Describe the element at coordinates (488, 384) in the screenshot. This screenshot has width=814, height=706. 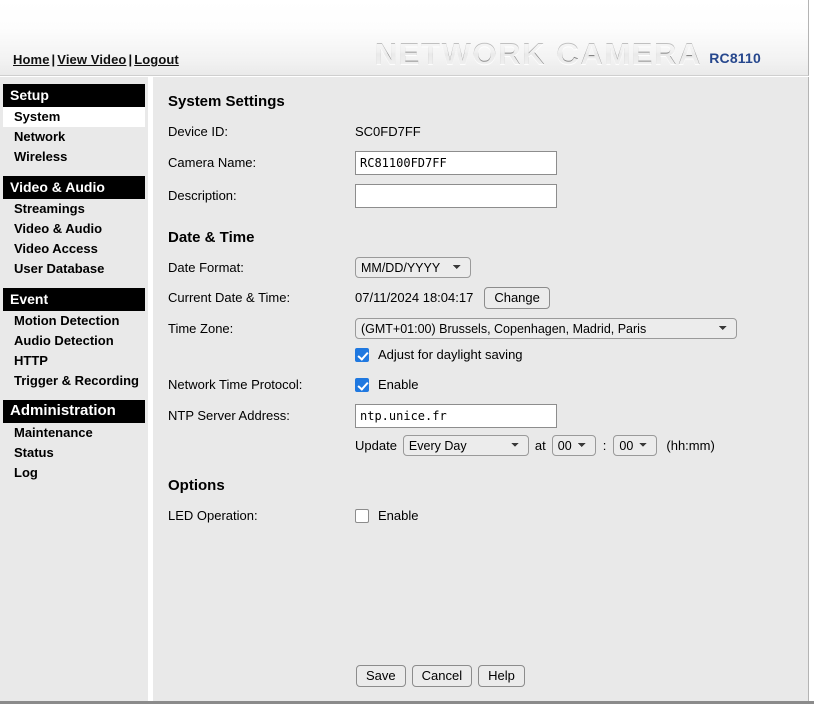
I see `row-ntp-enable: Network Time Protocol: Enable` at that location.